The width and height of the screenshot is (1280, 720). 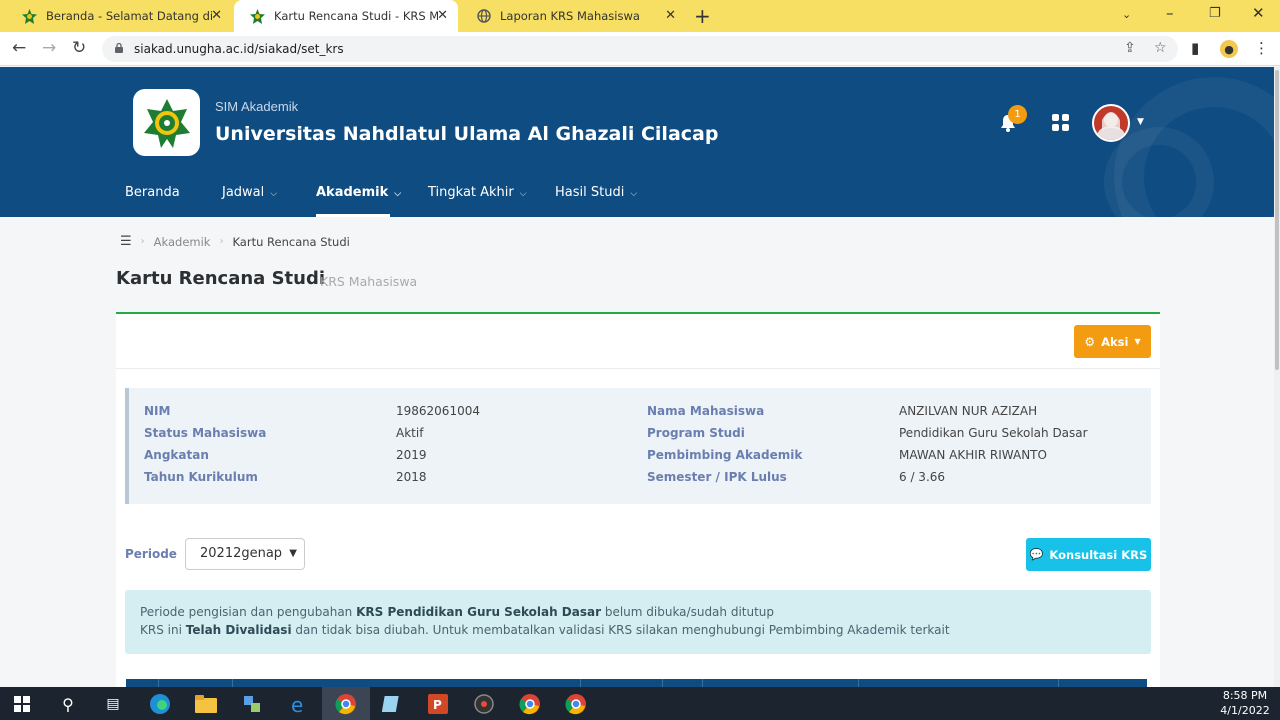 I want to click on university-logo, so click(x=166, y=122).